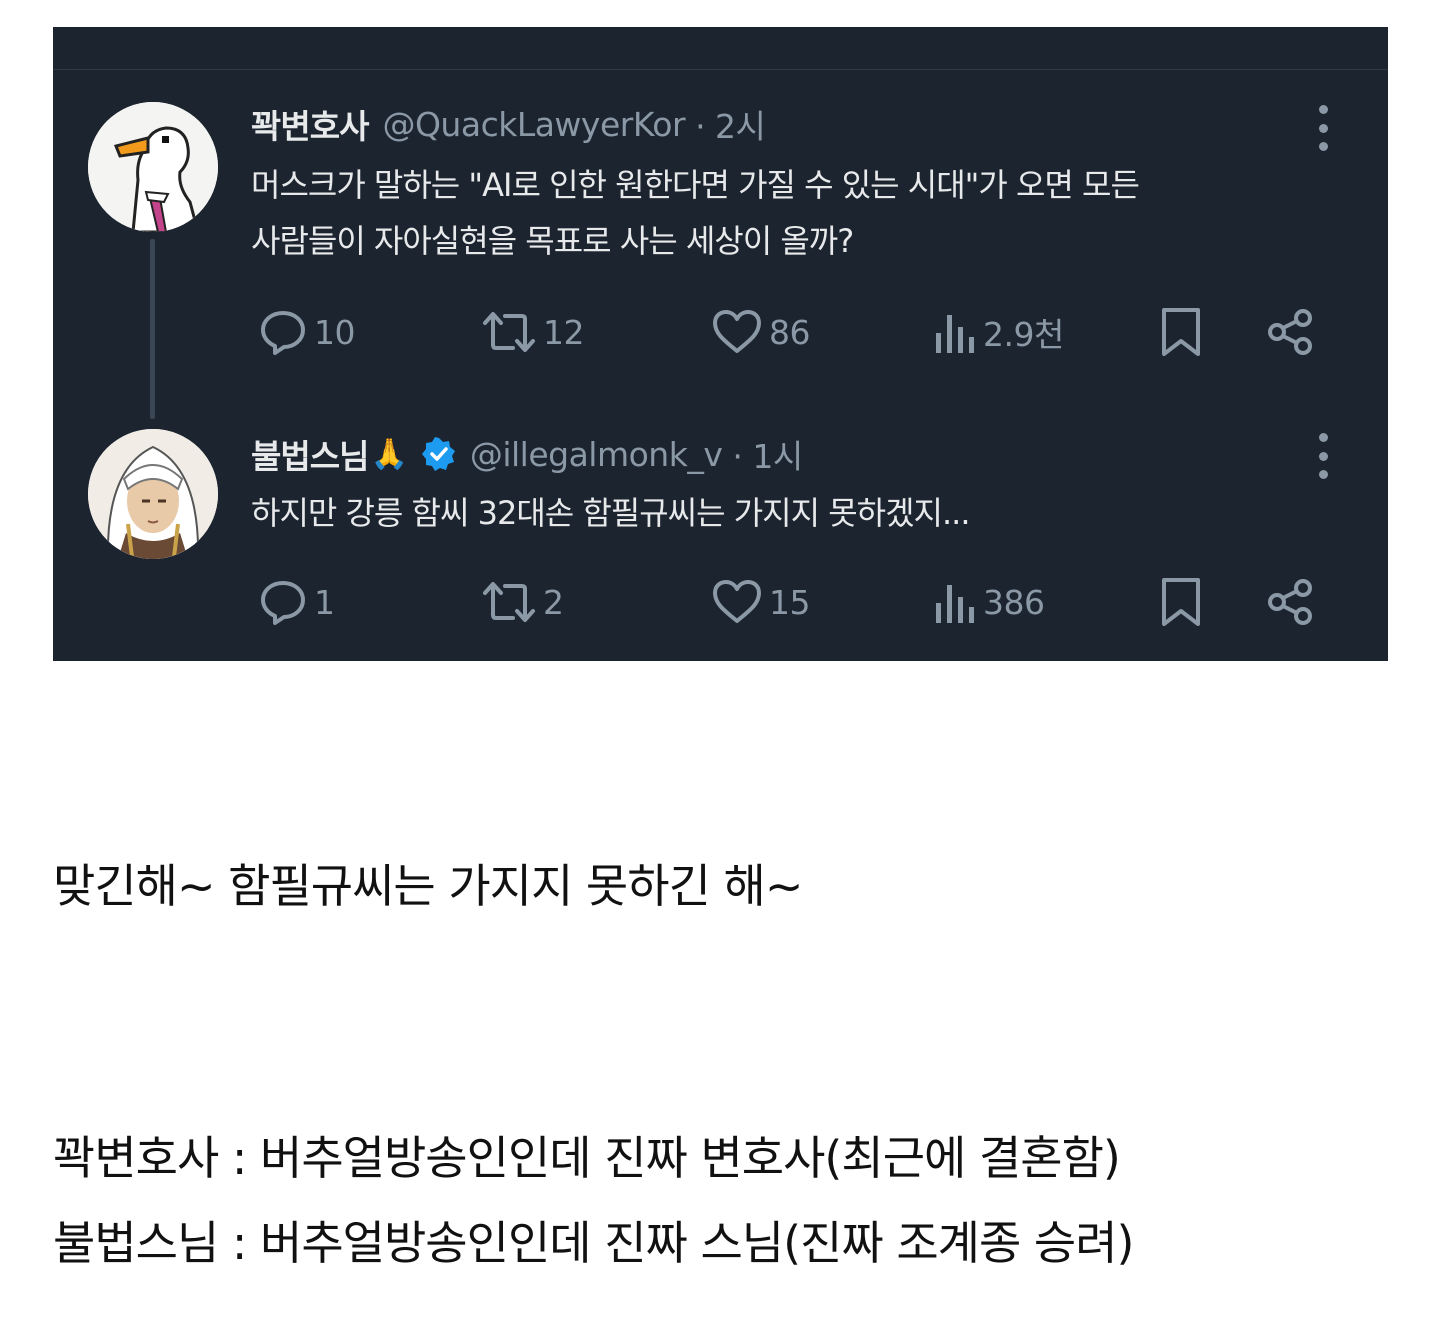 This screenshot has height=1343, width=1440. I want to click on avatar-quacklawyer, so click(153, 167).